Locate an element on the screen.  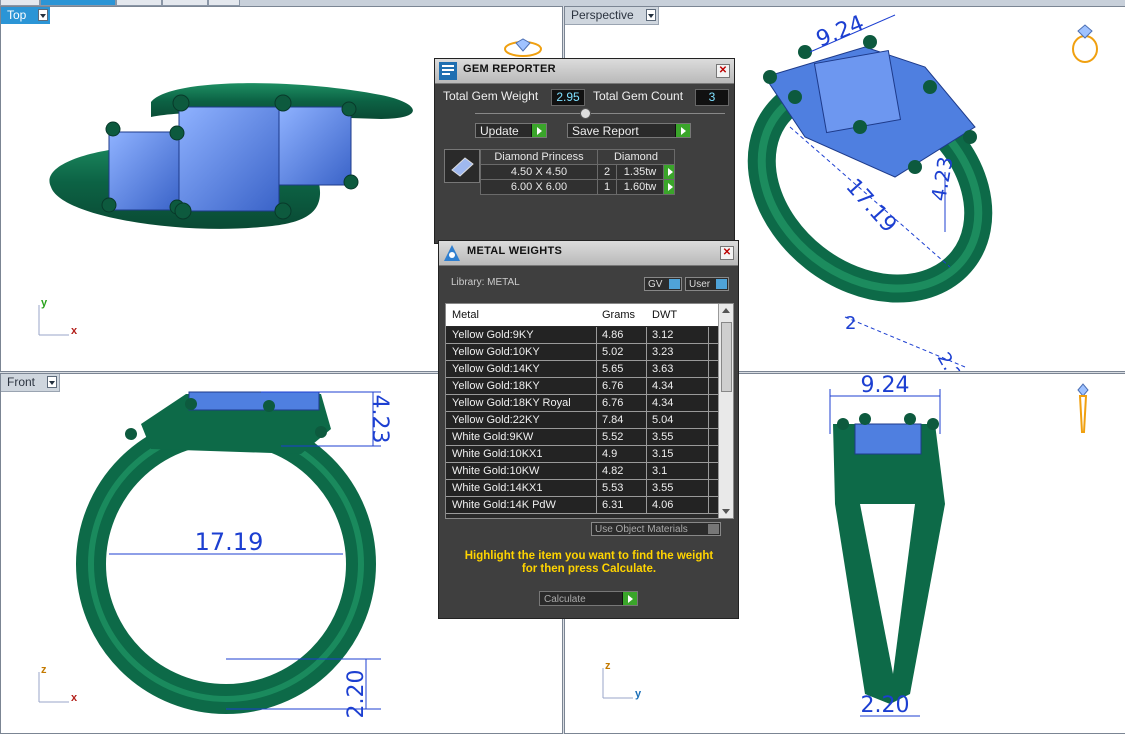
metal-dwt-cell: 3.55 is located at coordinates (663, 437).